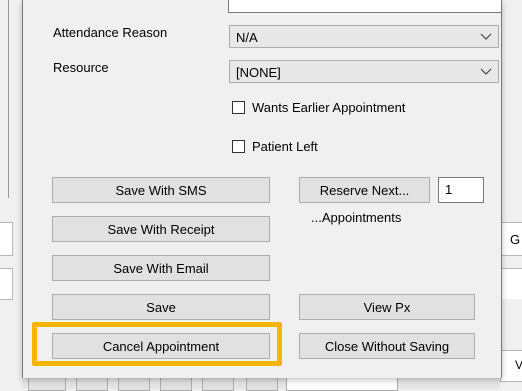  I want to click on top-field, so click(365, 6).